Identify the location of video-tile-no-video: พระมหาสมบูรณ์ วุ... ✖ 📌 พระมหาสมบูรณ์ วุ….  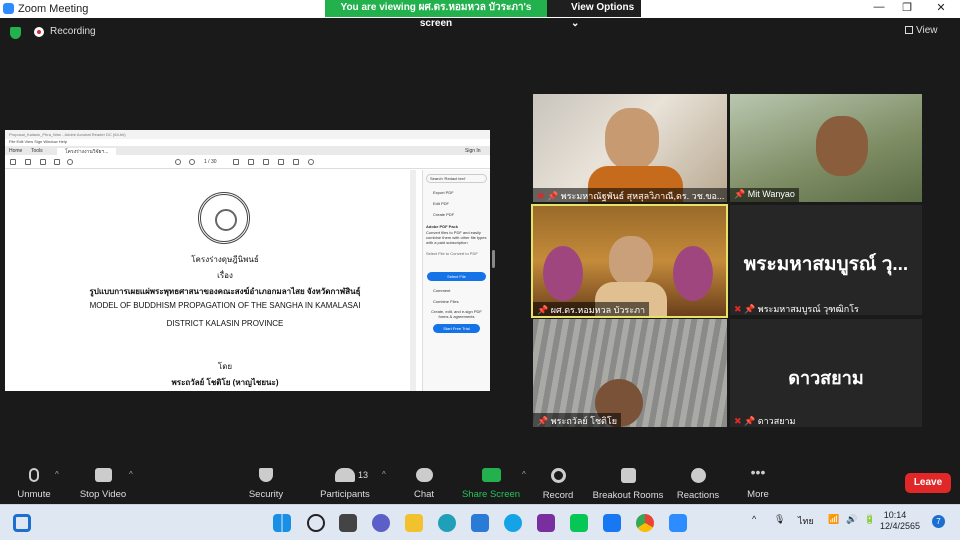
(826, 260).